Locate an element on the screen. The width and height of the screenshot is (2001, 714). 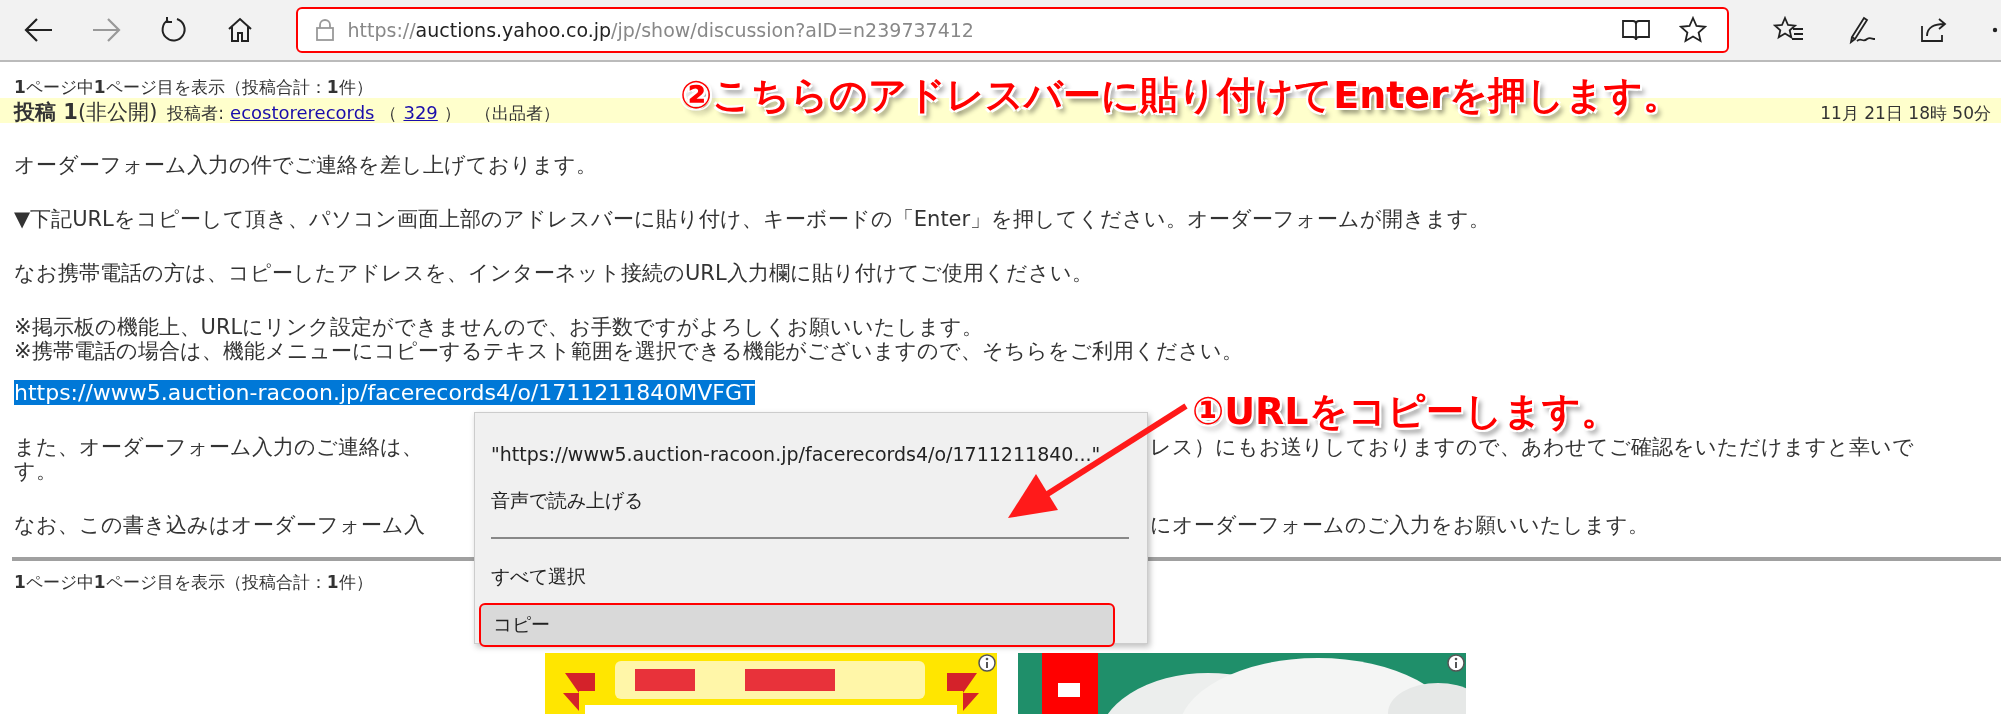
address-bar: https://auctions.yahoo.co.jp/jp/show/discussion?aID=n239737412 is located at coordinates (1012, 30).